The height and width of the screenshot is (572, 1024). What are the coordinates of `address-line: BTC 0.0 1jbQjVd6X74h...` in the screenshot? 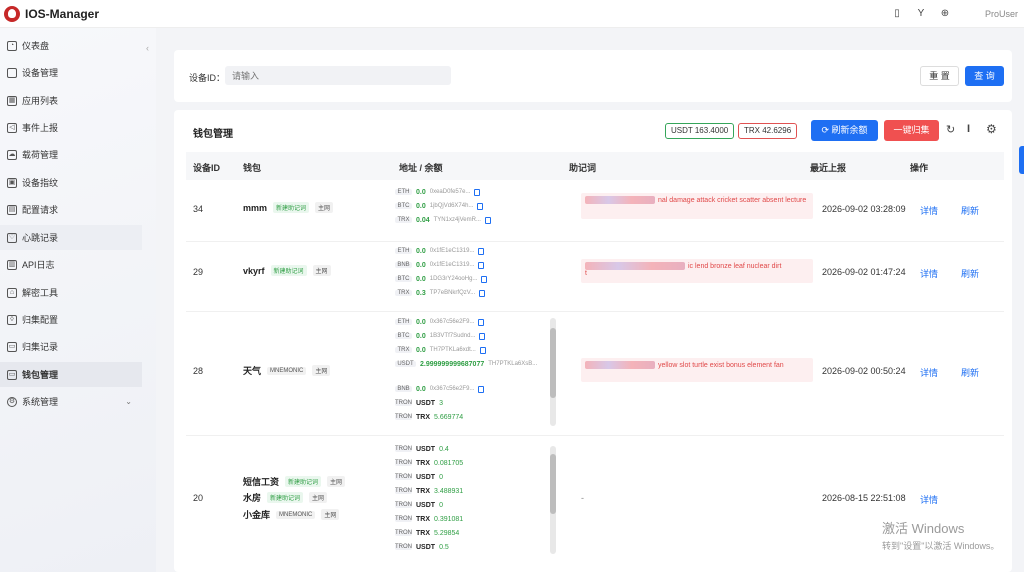 It's located at (439, 206).